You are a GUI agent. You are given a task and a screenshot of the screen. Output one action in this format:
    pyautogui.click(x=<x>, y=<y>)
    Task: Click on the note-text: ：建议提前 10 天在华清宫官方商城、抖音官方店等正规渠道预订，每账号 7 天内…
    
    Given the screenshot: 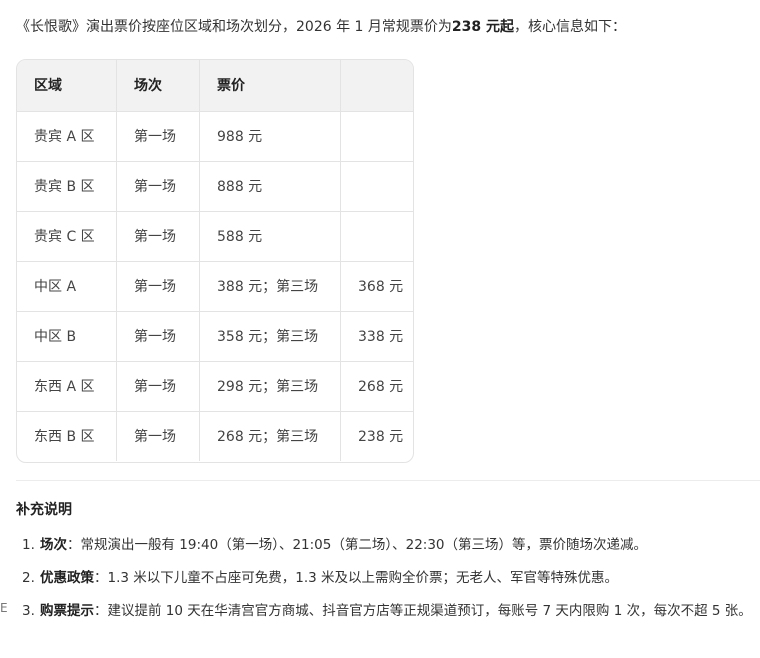 What is the action you would take?
    pyautogui.click(x=423, y=611)
    